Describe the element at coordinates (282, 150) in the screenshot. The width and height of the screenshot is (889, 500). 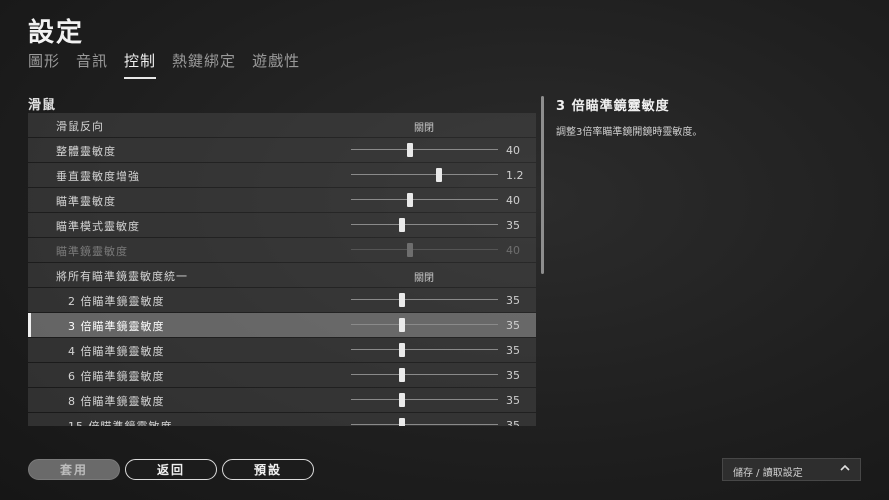
I see `setting-row: 整體靈敏度 40` at that location.